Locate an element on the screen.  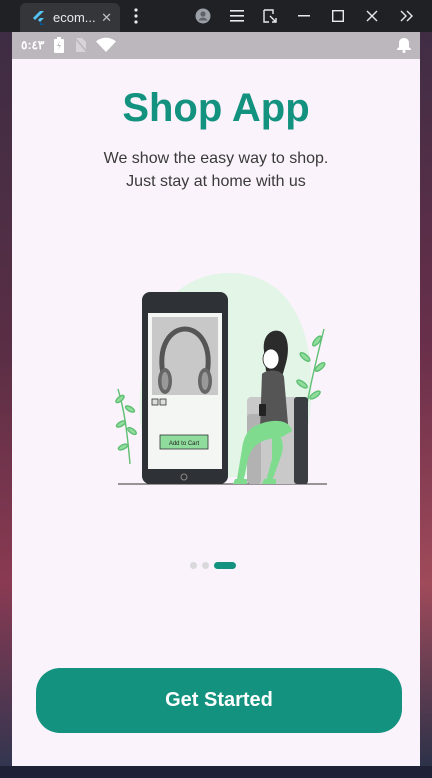
desktop-wallpaper-right is located at coordinates (426, 389).